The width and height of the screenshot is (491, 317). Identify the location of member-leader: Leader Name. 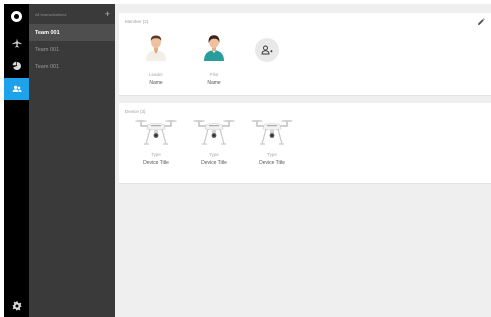
(156, 59).